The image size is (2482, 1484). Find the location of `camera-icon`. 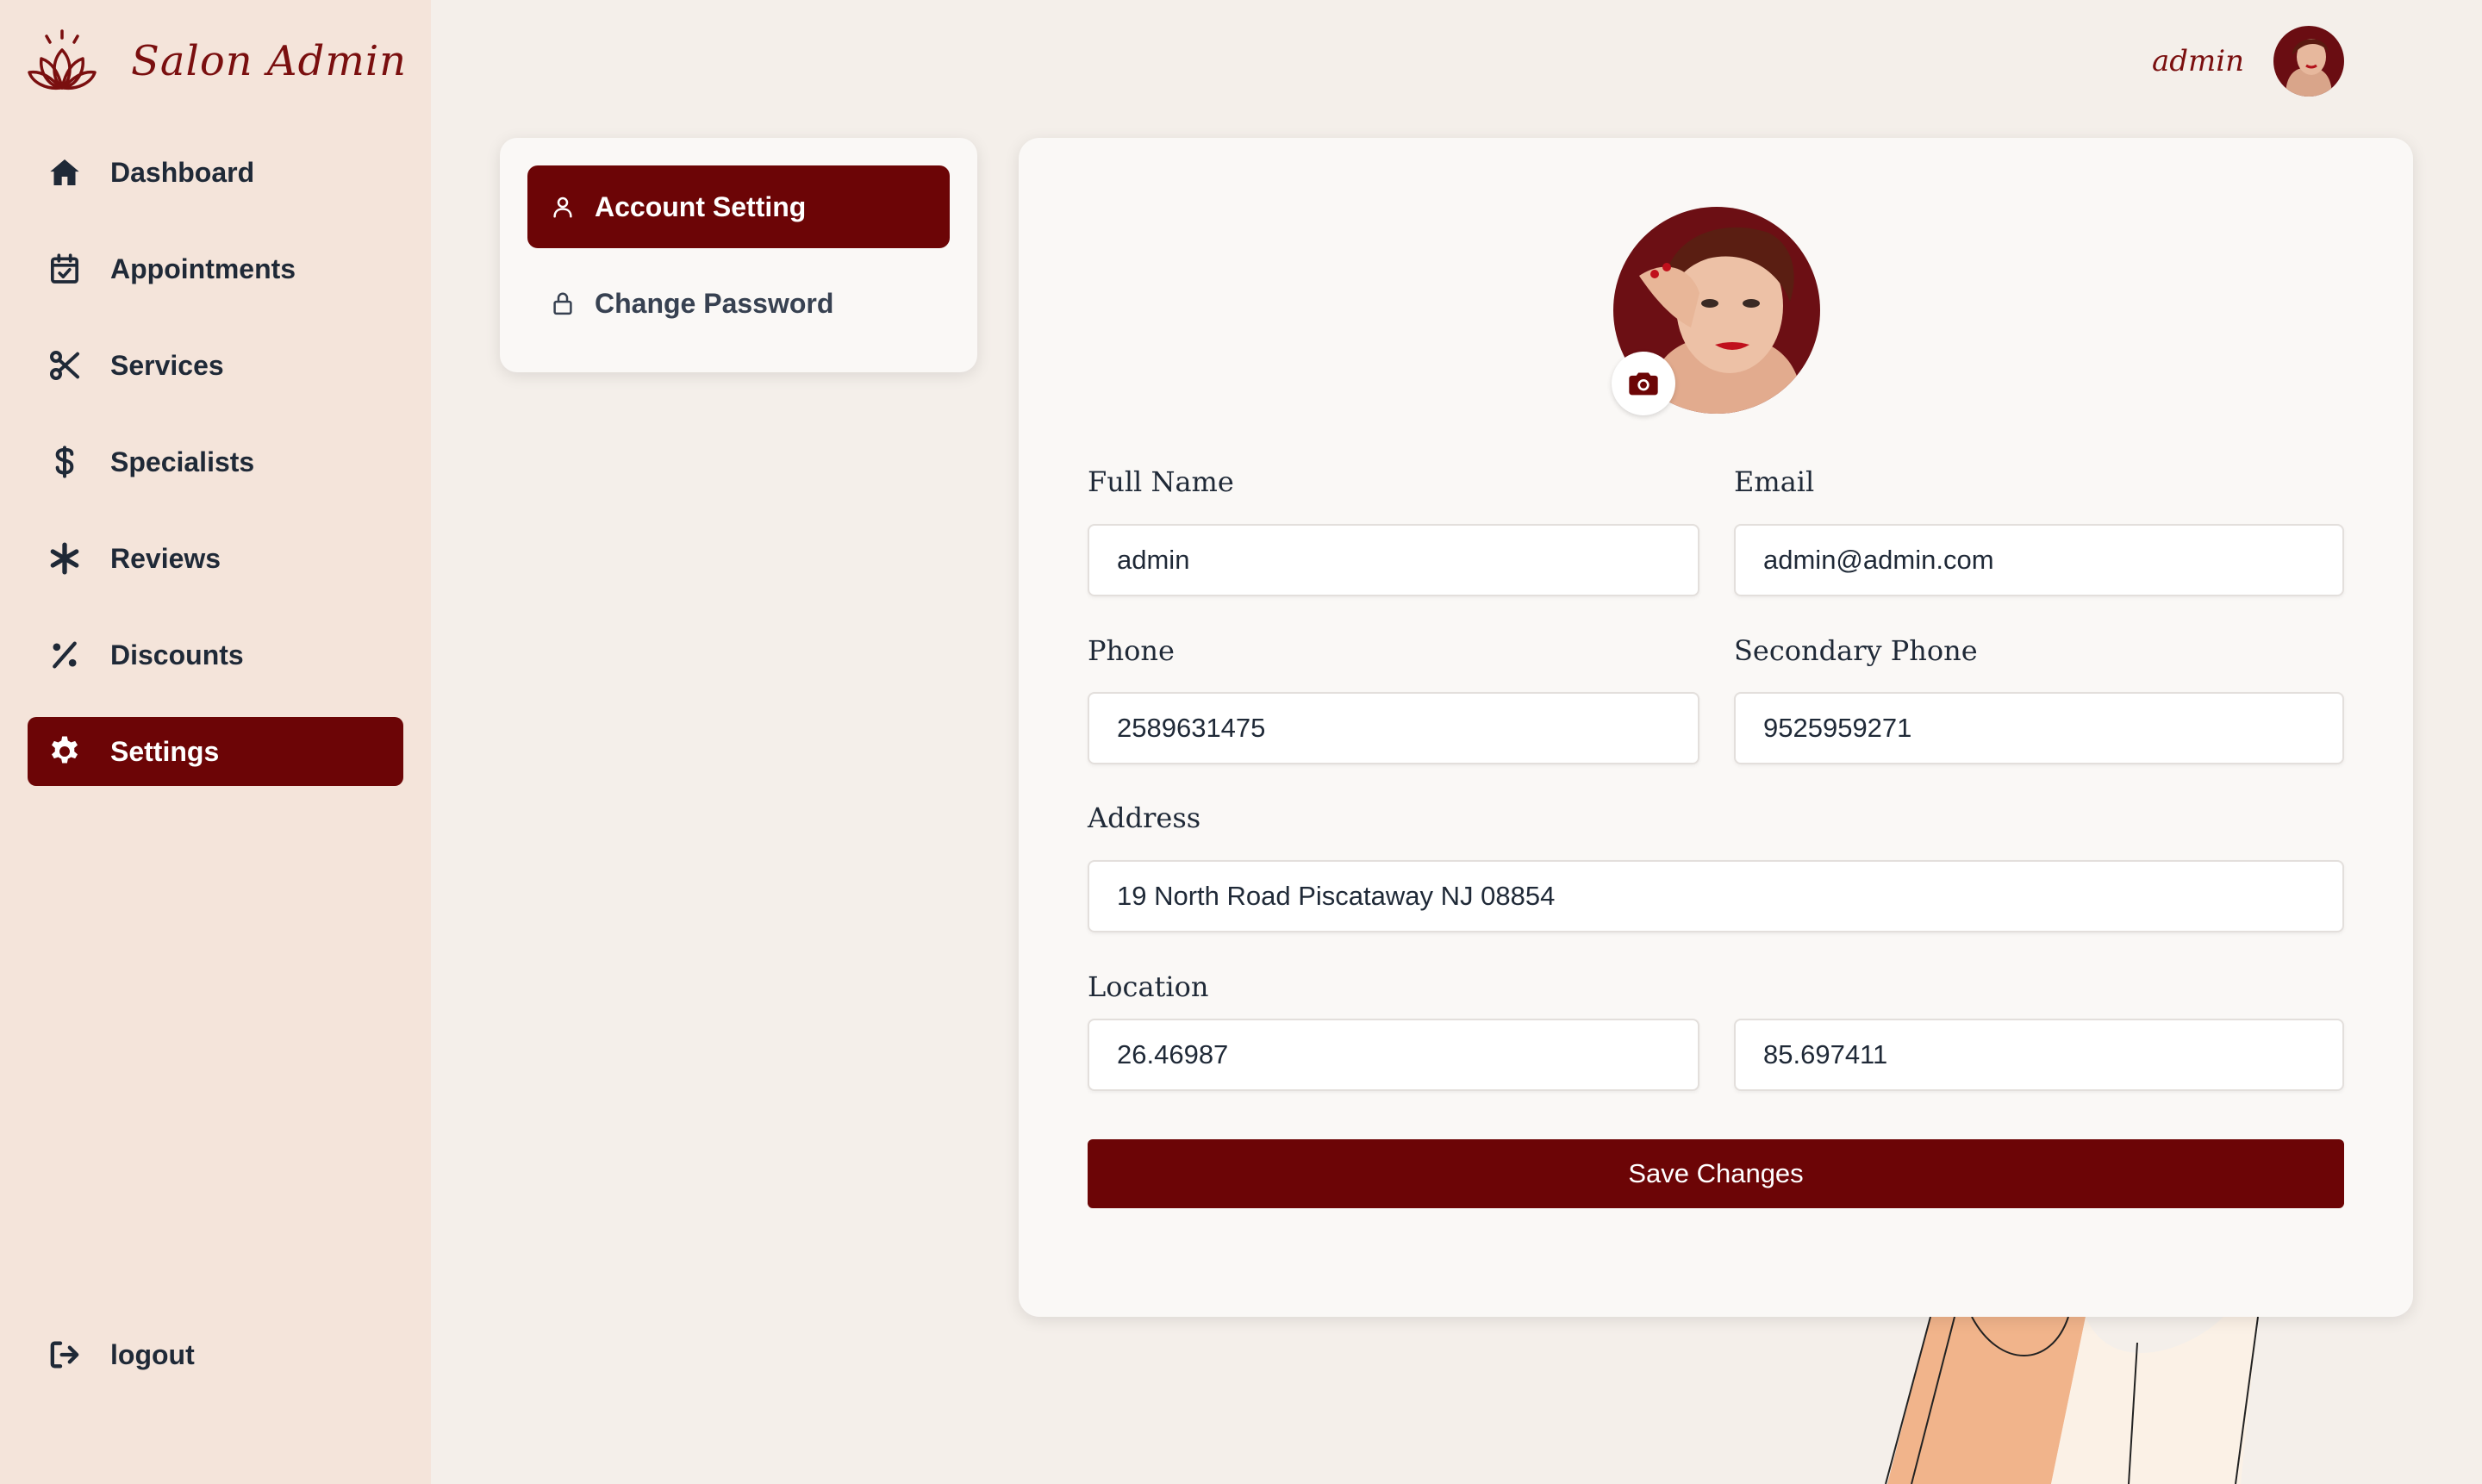

camera-icon is located at coordinates (1643, 384).